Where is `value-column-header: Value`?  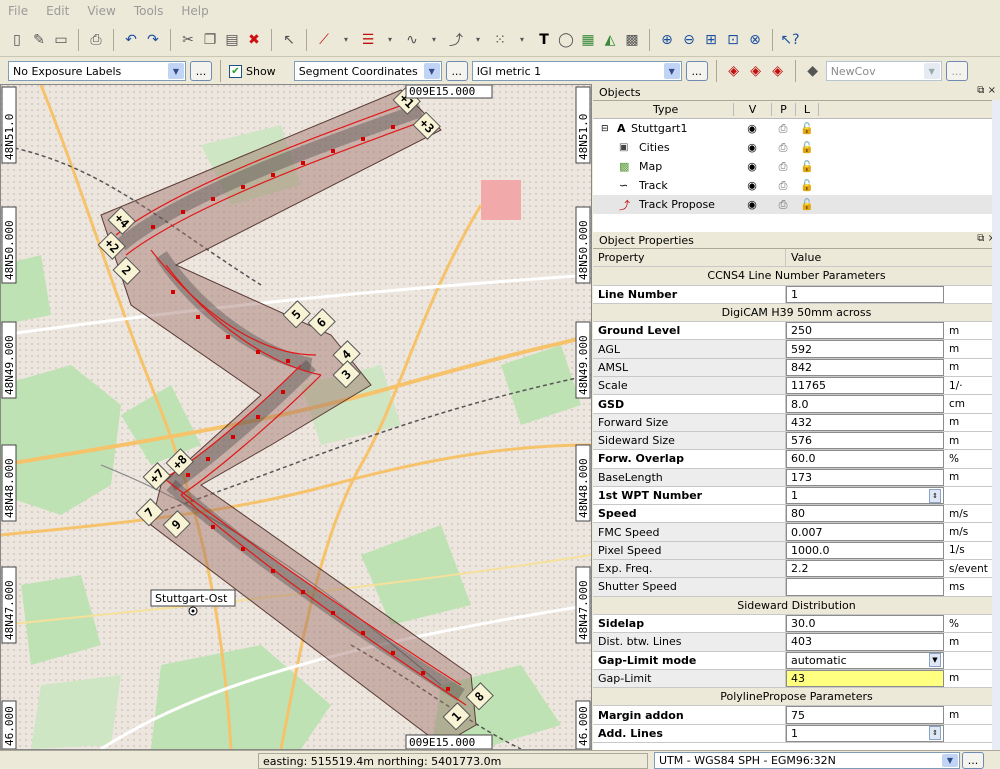
value-column-header: Value is located at coordinates (803, 257).